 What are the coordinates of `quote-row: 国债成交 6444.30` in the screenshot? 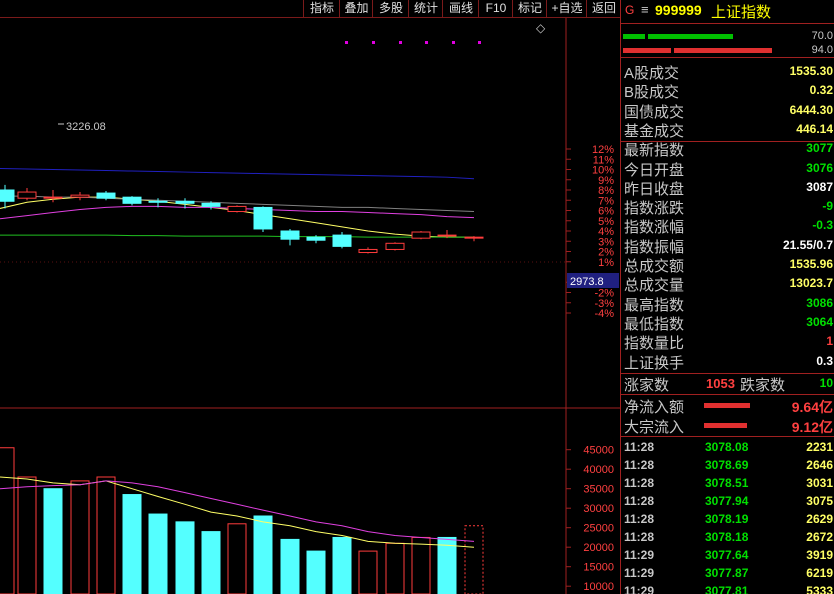 It's located at (727, 111).